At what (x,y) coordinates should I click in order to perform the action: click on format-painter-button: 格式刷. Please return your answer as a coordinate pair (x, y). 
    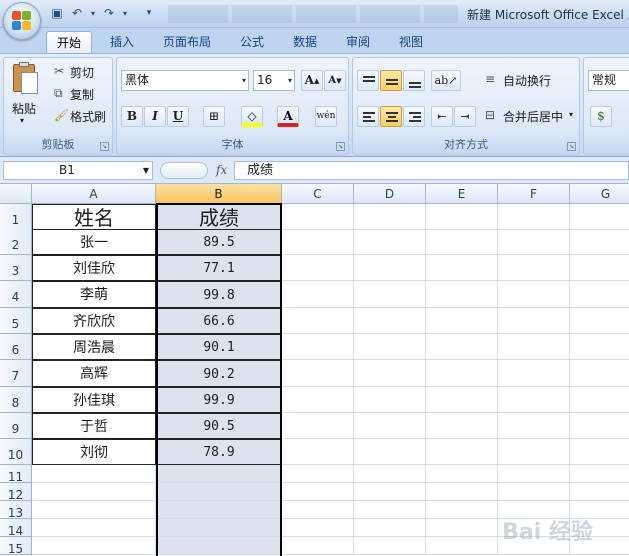
    Looking at the image, I should click on (88, 116).